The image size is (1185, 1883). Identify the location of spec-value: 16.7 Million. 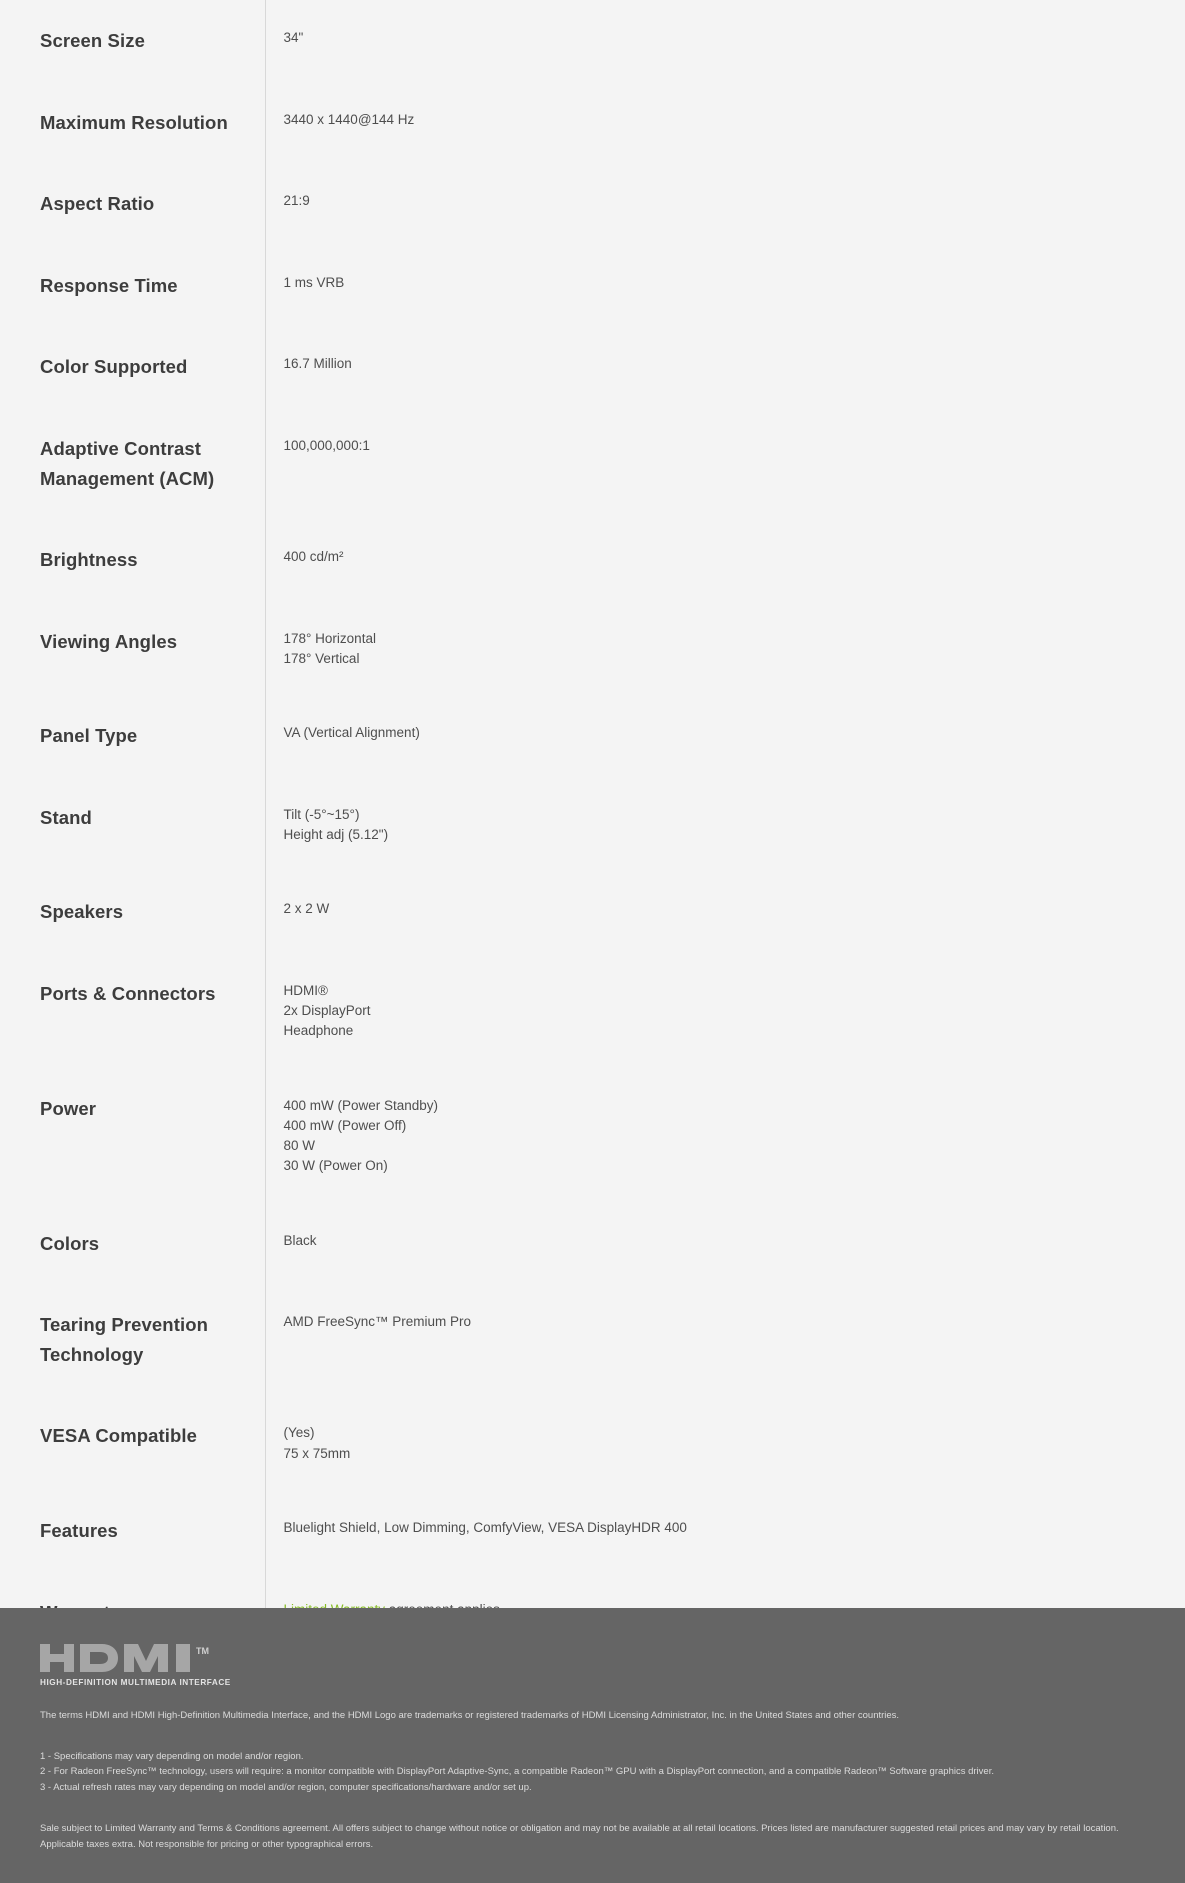
(724, 367).